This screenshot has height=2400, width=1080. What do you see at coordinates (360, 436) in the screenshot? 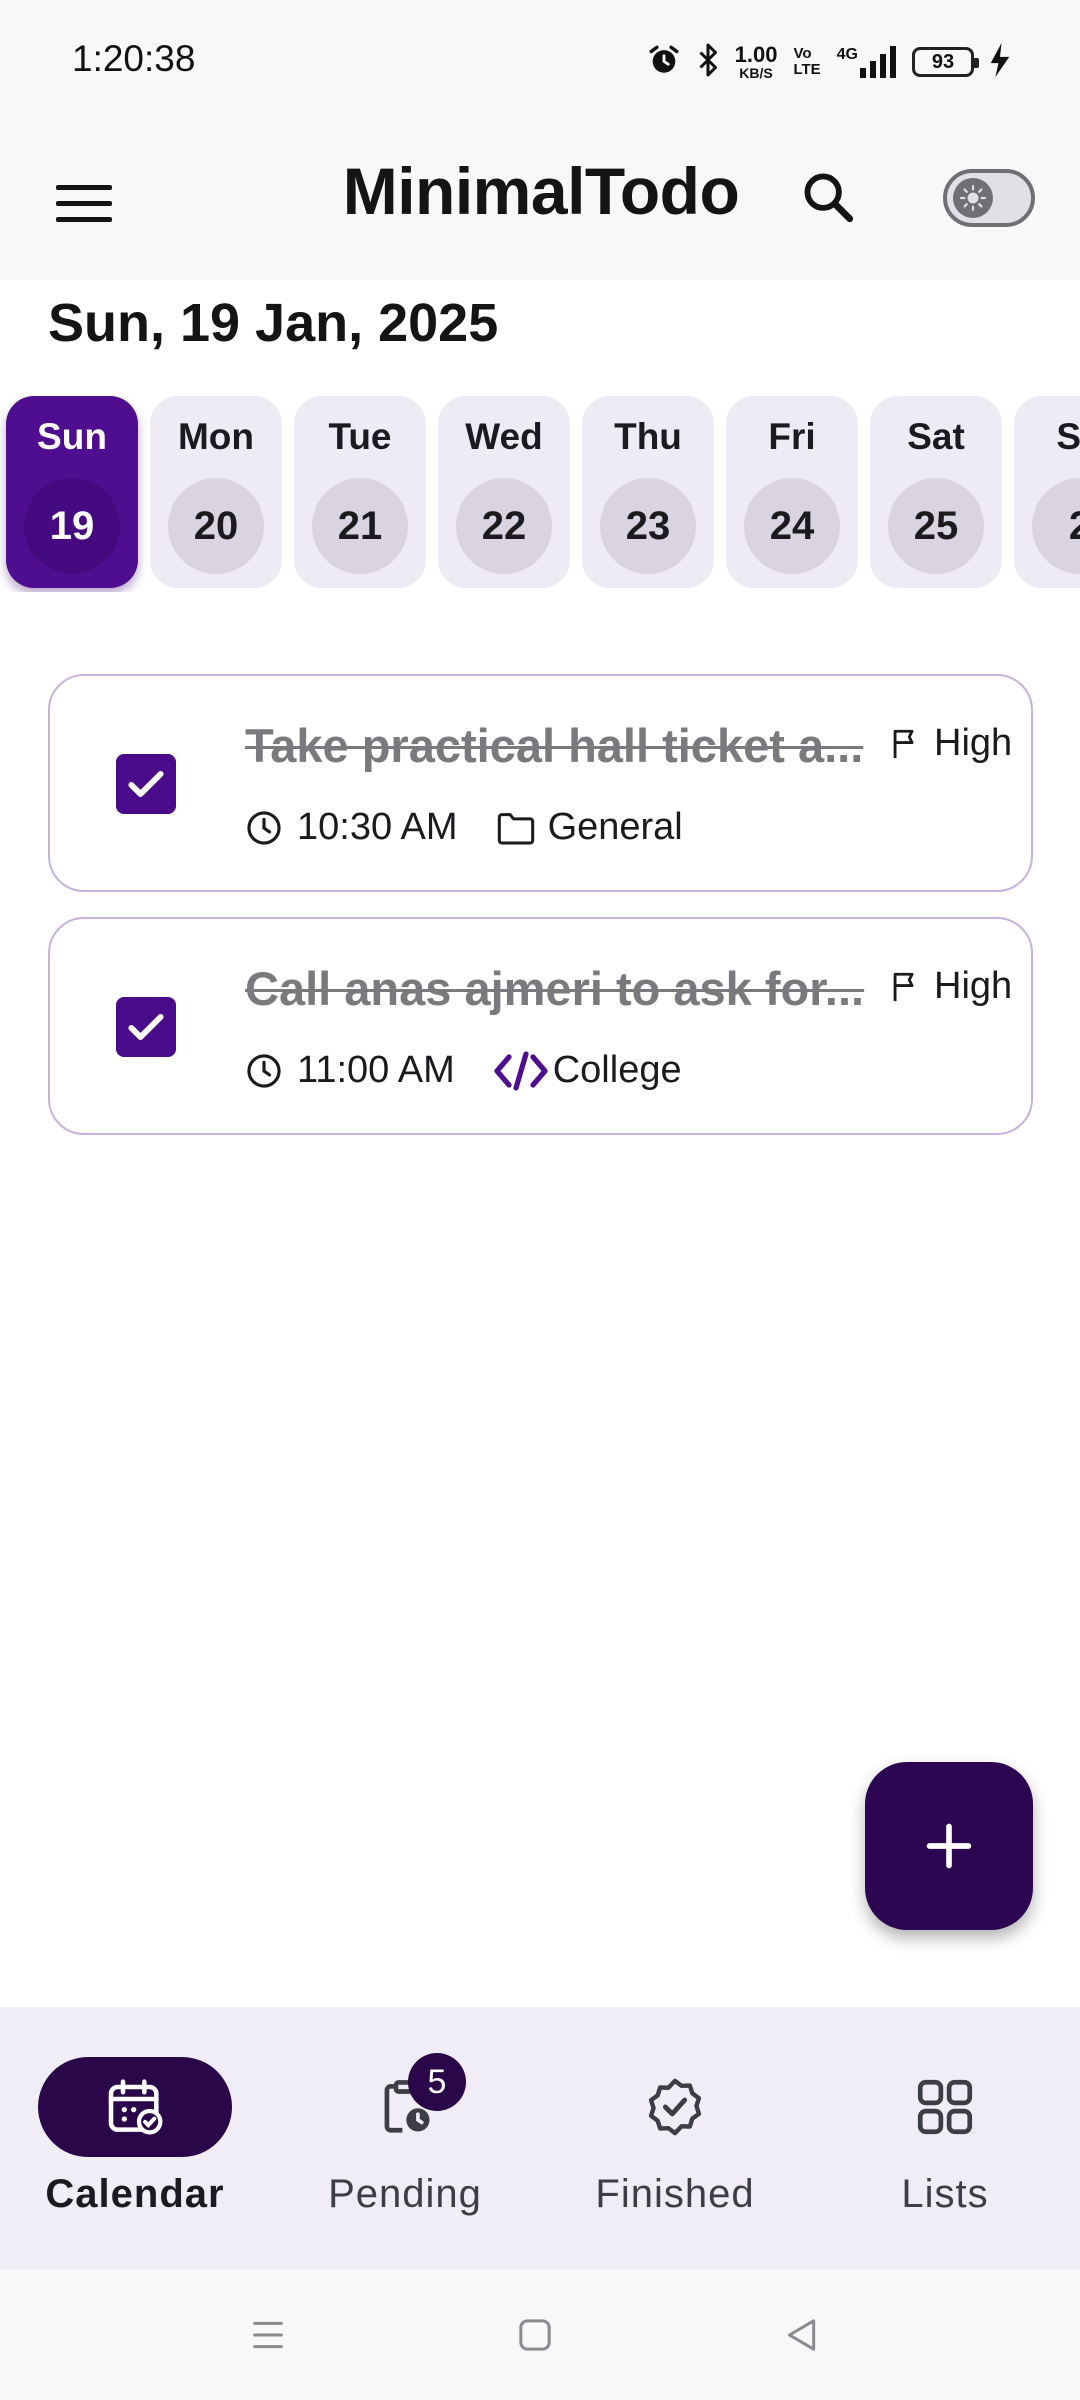
I see `day-name: Tue` at bounding box center [360, 436].